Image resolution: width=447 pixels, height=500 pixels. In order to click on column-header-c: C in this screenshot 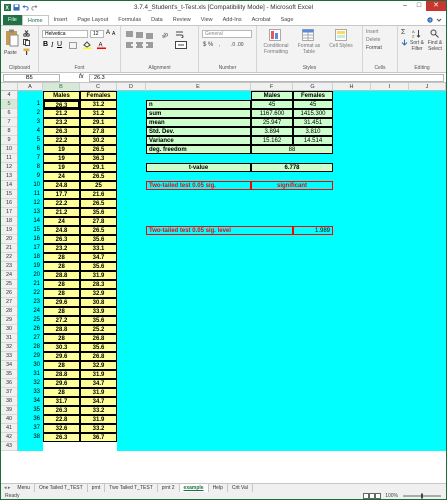, I will do `click(98, 87)`.